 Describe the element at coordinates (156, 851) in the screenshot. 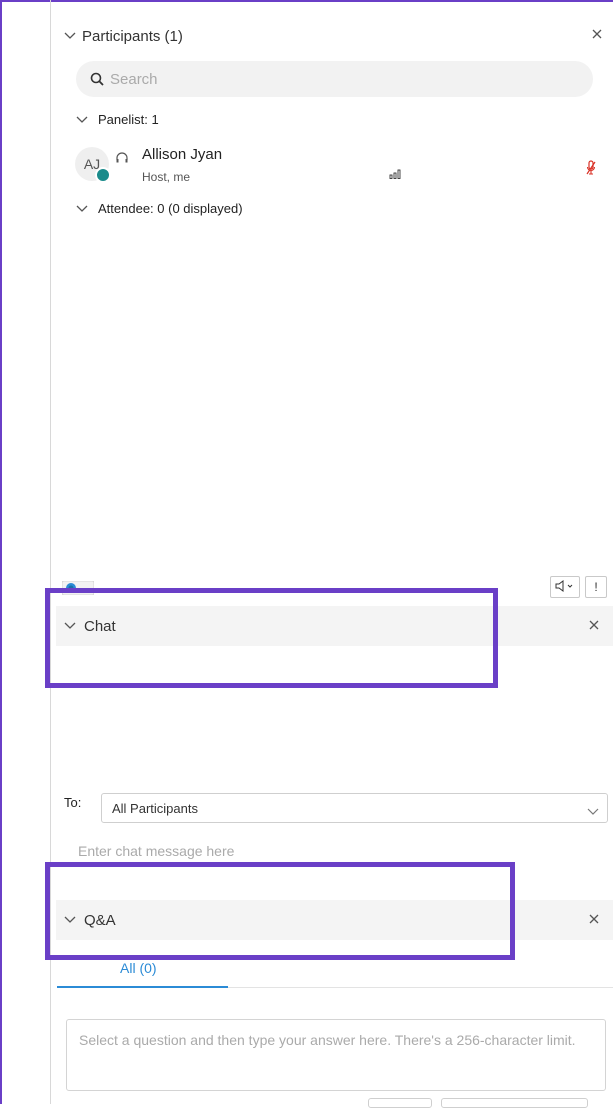

I see `chat-message-input: Enter chat message here` at that location.